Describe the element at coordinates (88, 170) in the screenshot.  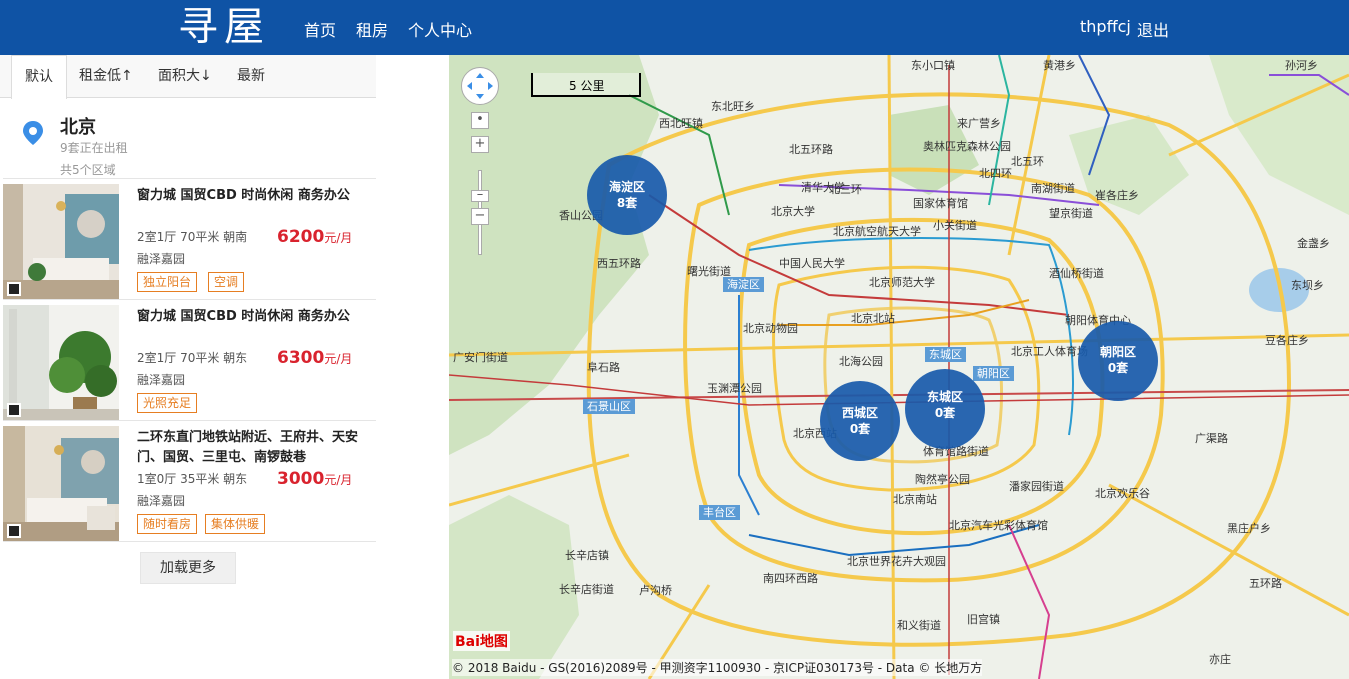
I see `areas-count: 共5个区域` at that location.